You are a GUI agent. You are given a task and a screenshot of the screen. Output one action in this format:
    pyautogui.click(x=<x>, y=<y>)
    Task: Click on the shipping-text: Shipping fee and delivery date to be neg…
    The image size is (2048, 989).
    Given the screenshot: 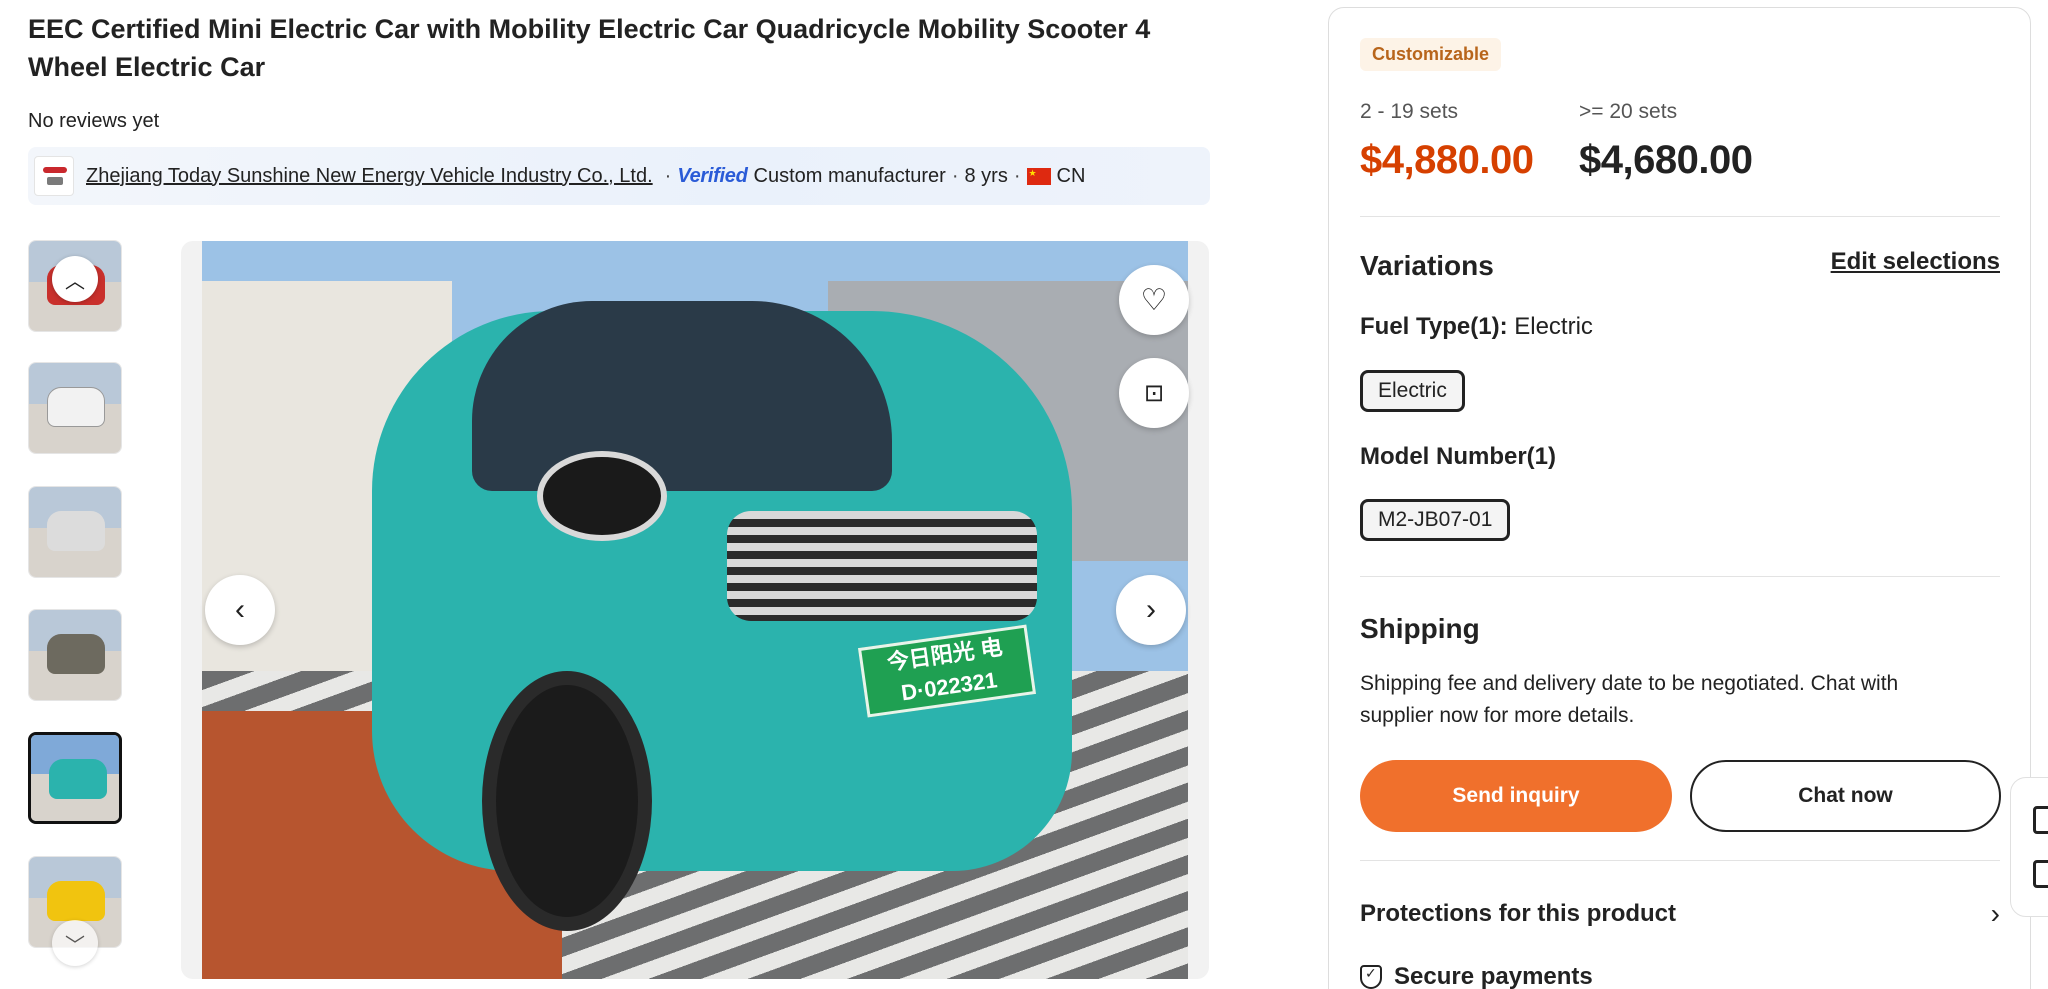 What is the action you would take?
    pyautogui.click(x=1629, y=699)
    